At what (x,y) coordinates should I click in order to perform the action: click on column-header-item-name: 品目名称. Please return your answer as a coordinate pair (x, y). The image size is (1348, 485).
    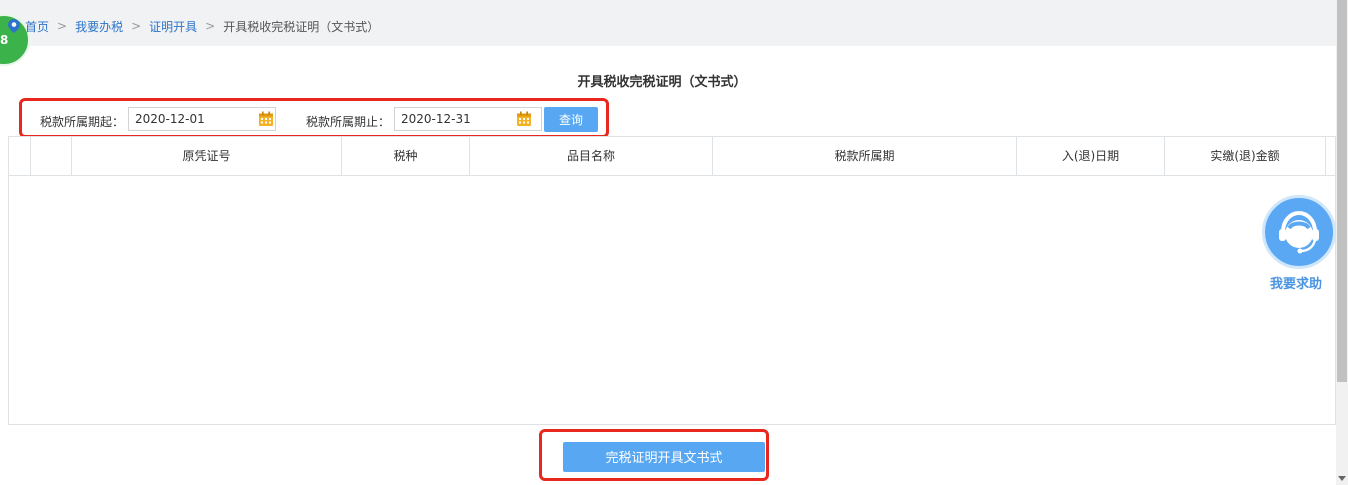
    Looking at the image, I should click on (591, 156).